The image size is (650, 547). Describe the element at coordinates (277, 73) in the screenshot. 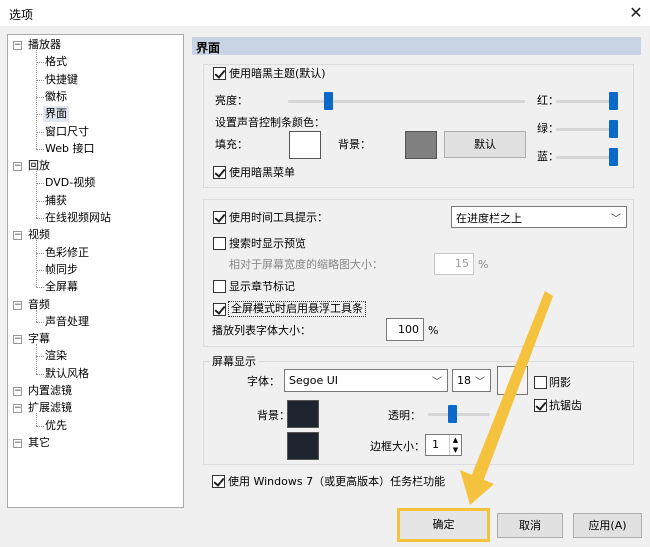

I see `dark-theme-label: 使用暗黑主题(默认)` at that location.